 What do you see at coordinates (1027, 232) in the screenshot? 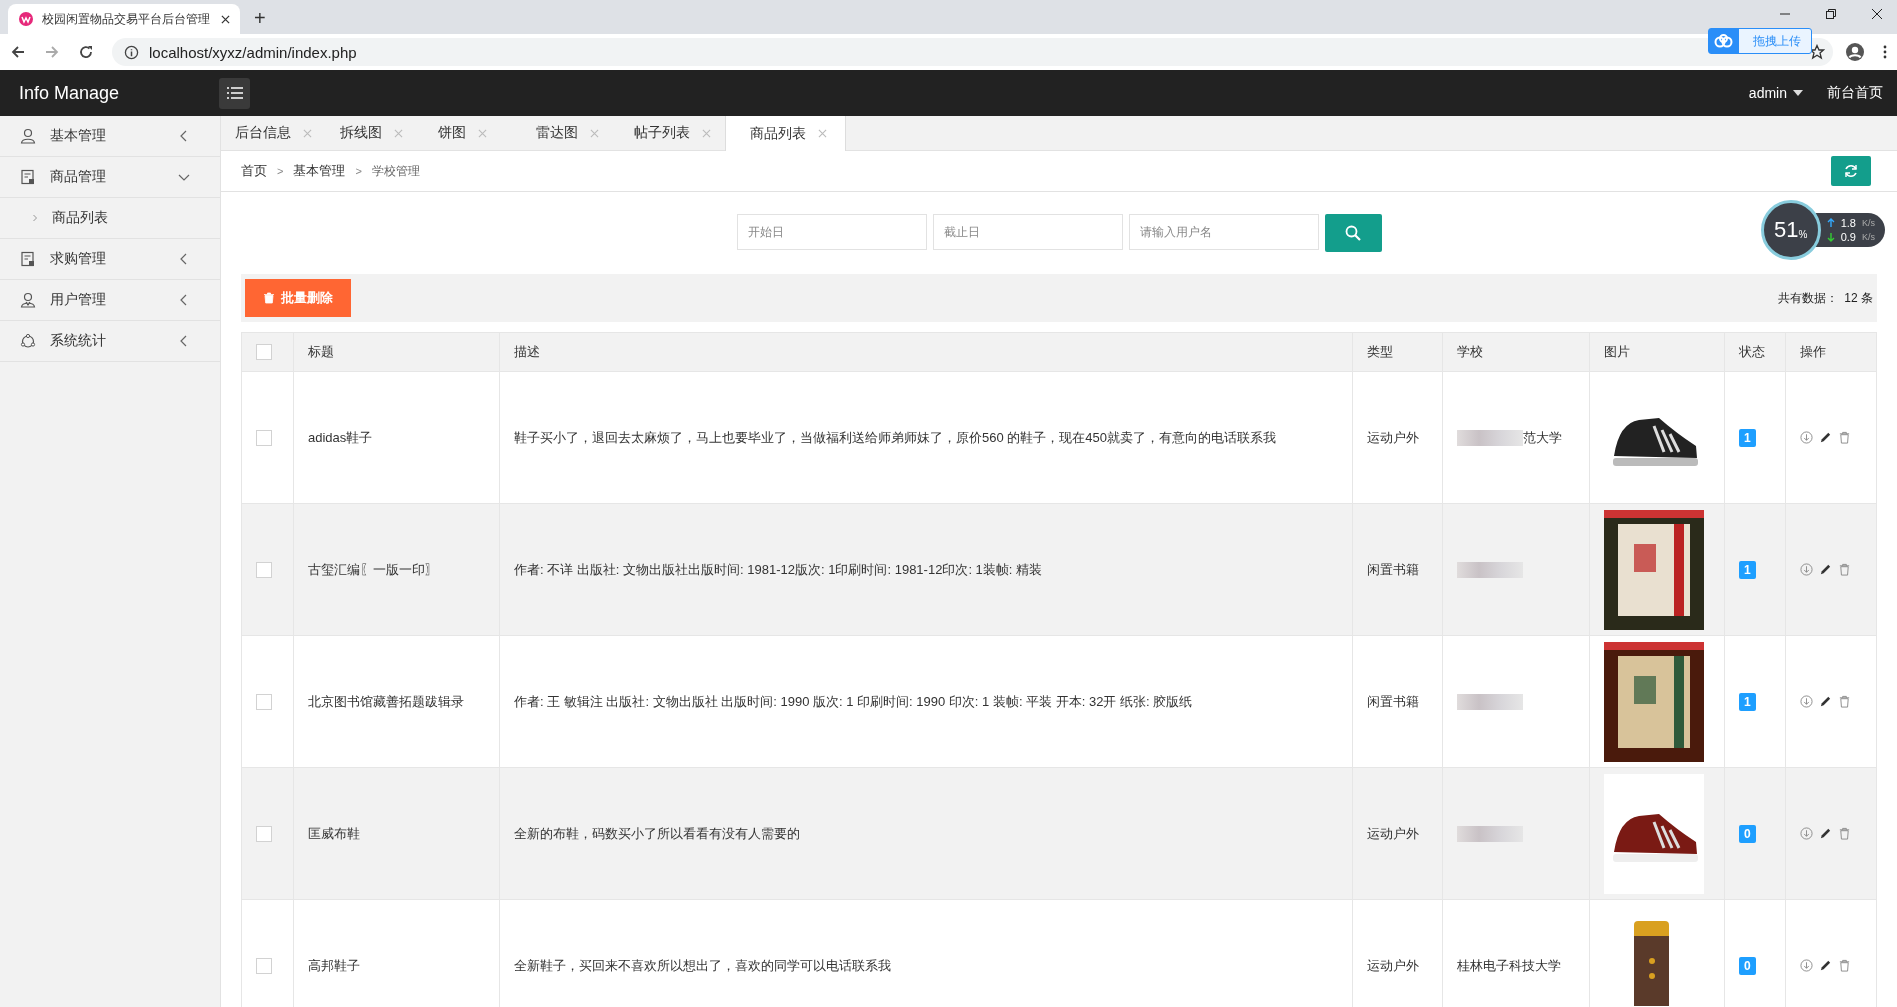
I see `end-date-field: 截止日` at bounding box center [1027, 232].